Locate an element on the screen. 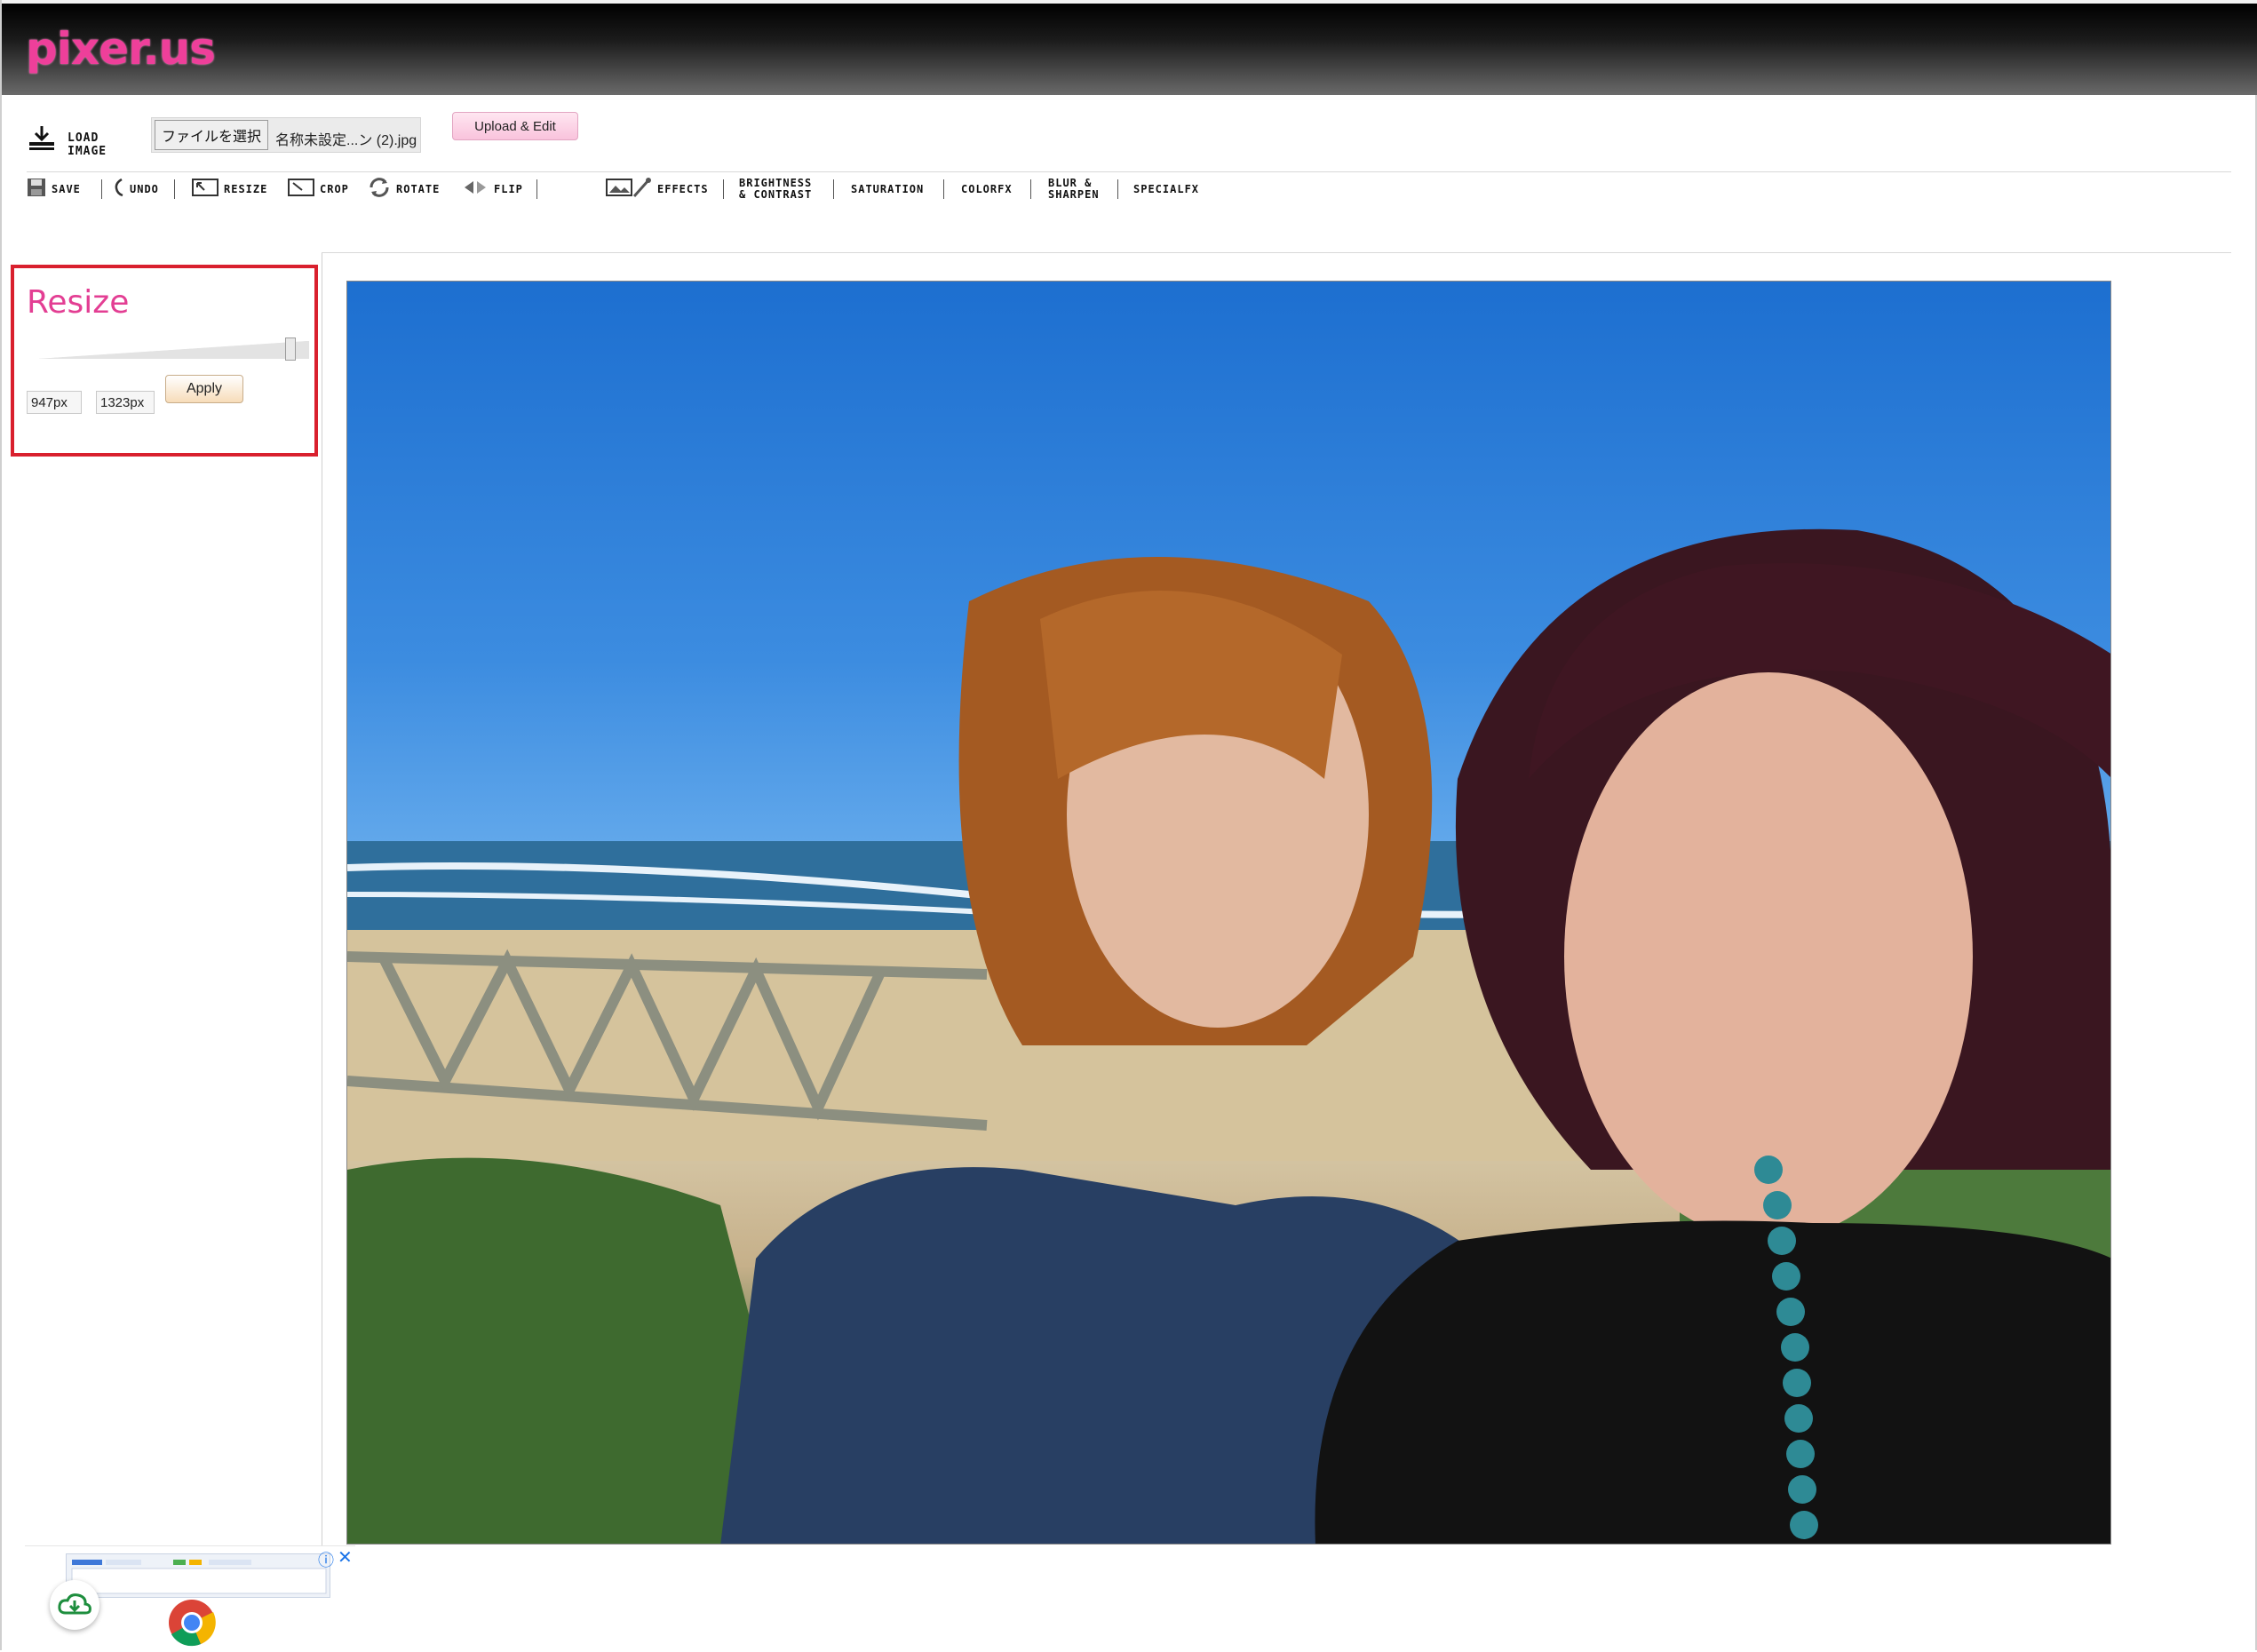  colorfx-tool: ColorFX is located at coordinates (987, 189).